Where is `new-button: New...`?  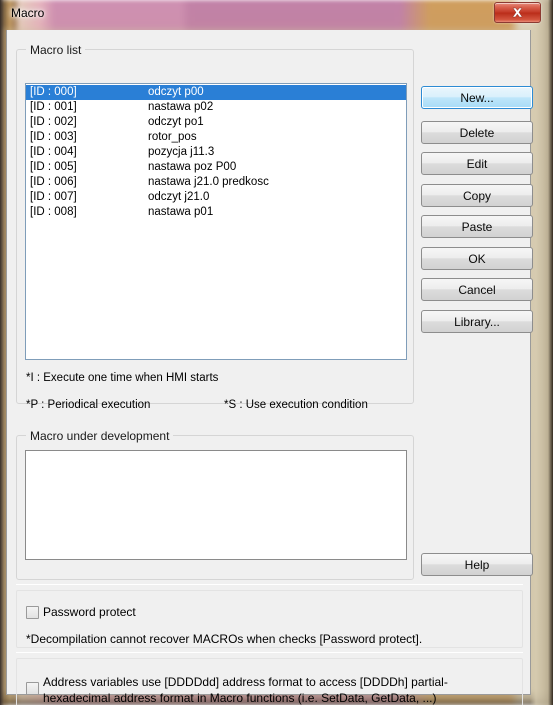
new-button: New... is located at coordinates (477, 97).